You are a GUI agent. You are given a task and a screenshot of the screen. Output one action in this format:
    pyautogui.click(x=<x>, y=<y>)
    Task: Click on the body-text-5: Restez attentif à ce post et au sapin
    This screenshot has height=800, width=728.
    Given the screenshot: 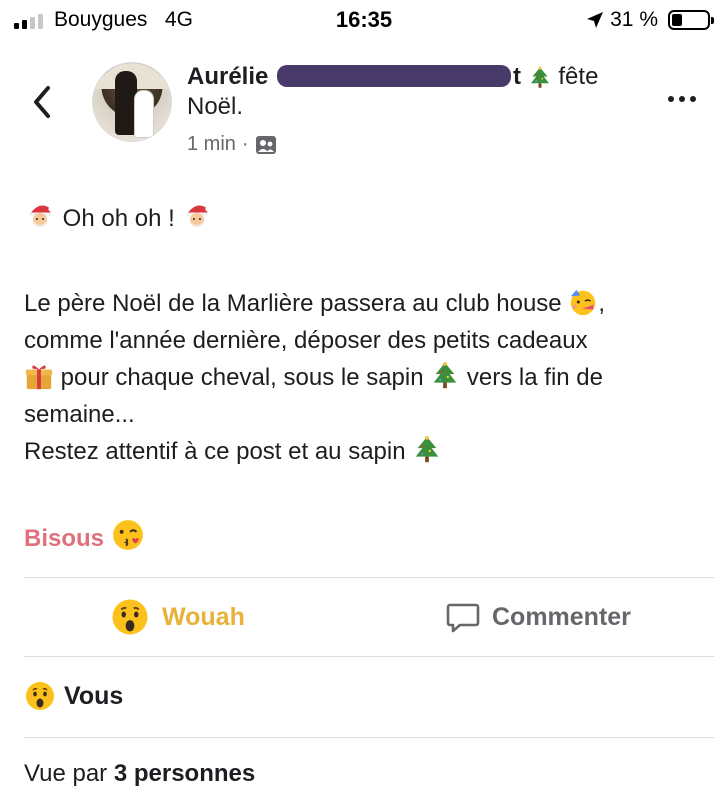 What is the action you would take?
    pyautogui.click(x=215, y=451)
    